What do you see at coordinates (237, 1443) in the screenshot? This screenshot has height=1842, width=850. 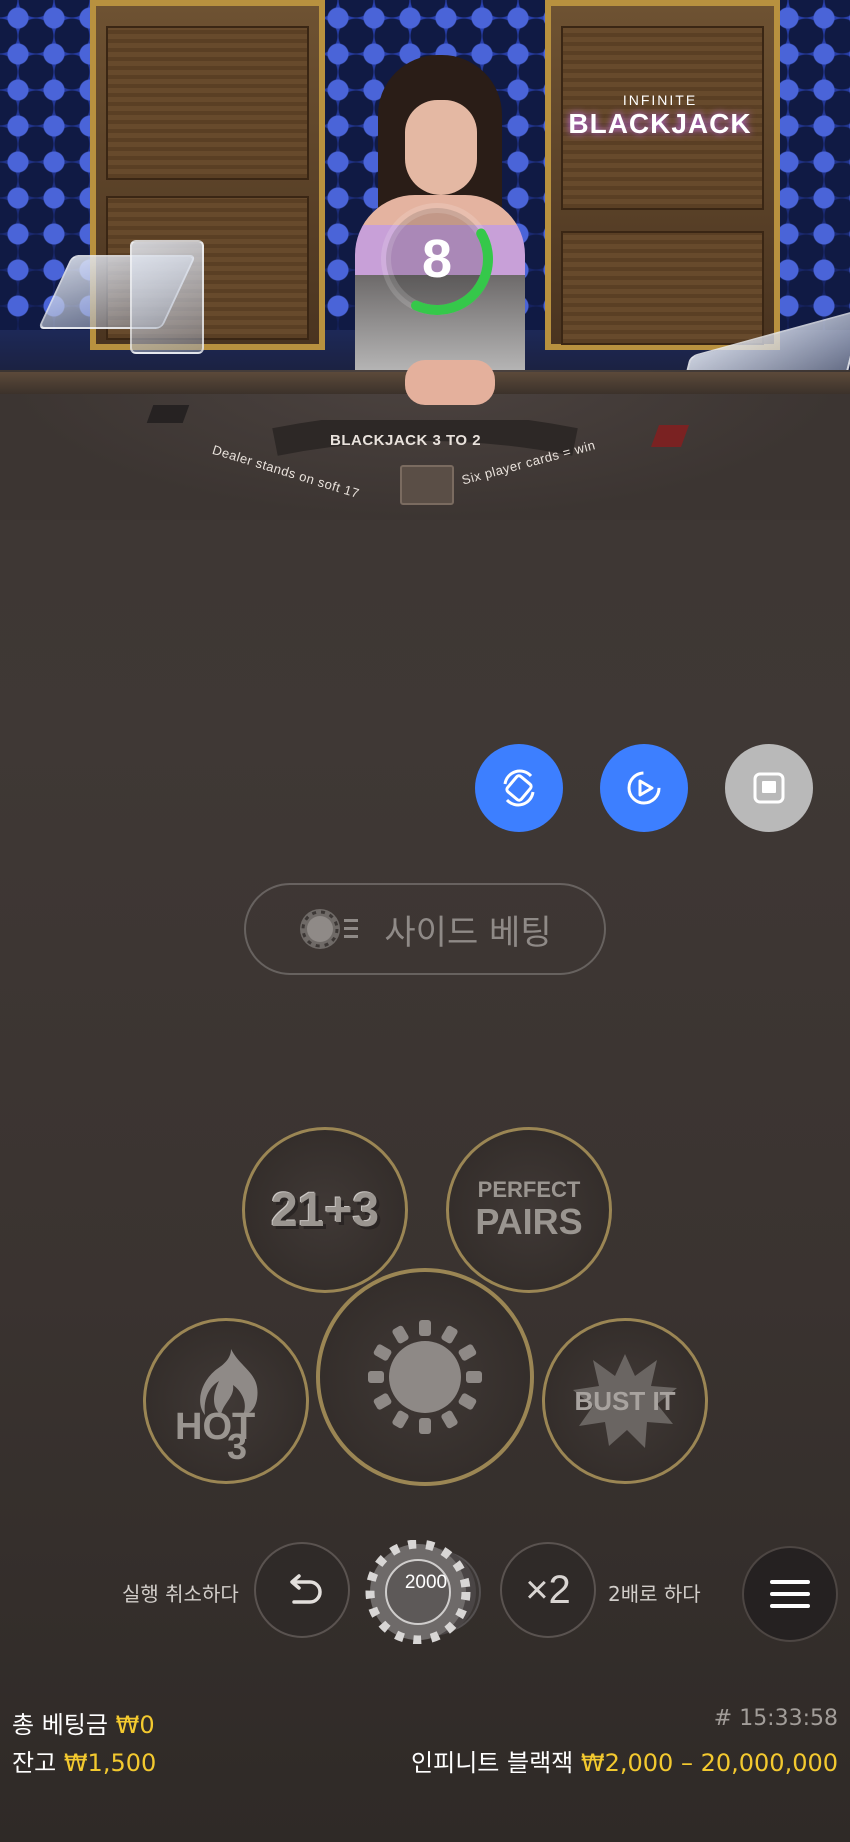 I see `hot-3-digit-label: 3` at bounding box center [237, 1443].